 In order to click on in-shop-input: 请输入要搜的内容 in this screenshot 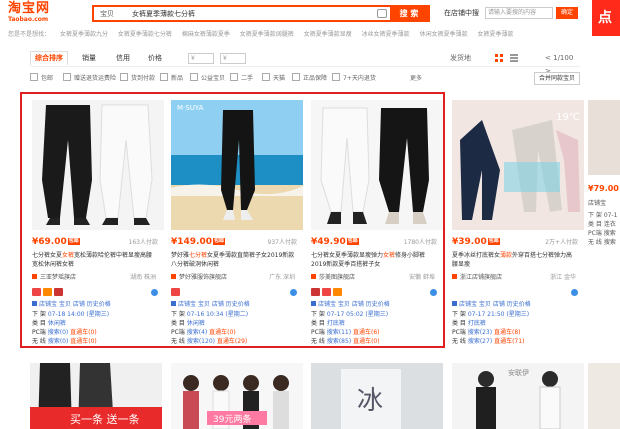, I will do `click(519, 13)`.